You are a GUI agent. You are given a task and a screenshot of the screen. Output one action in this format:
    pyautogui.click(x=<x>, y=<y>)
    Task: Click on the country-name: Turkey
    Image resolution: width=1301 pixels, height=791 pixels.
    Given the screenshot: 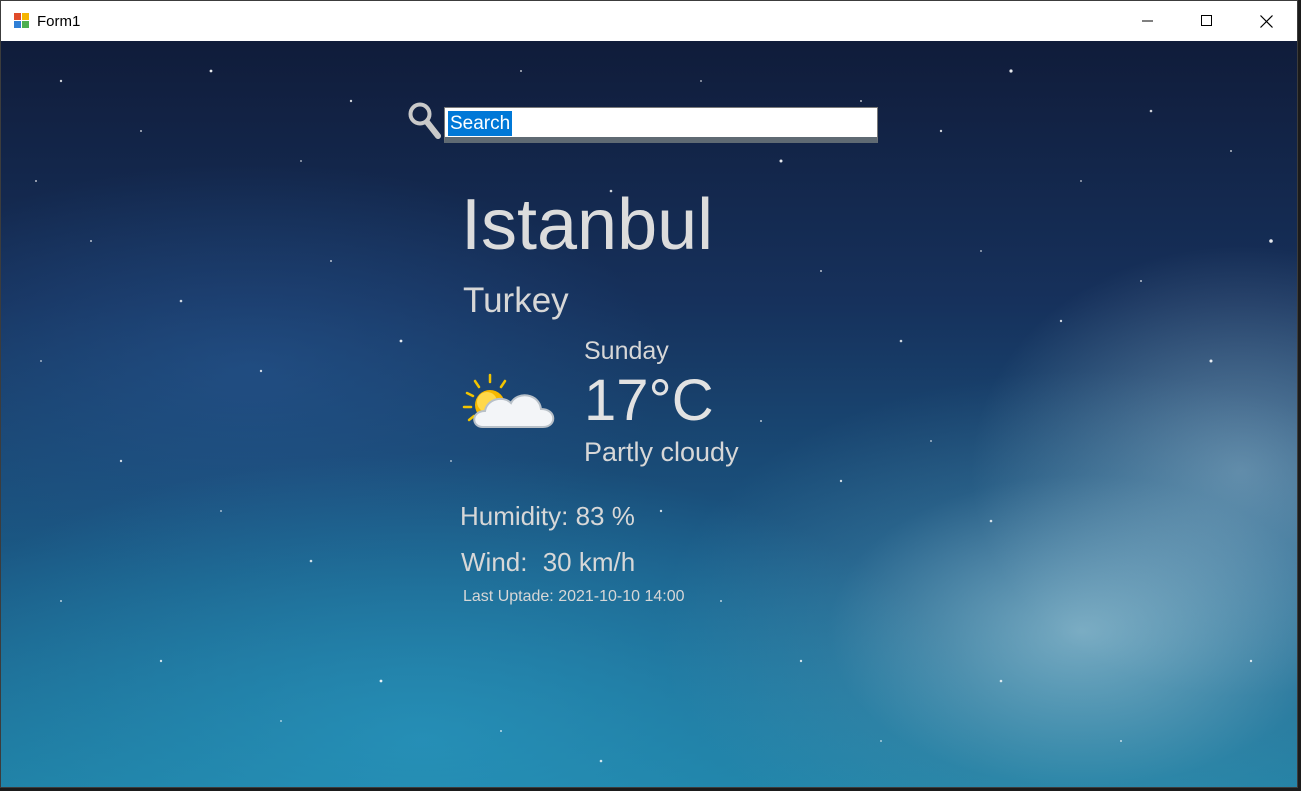 What is the action you would take?
    pyautogui.click(x=516, y=300)
    